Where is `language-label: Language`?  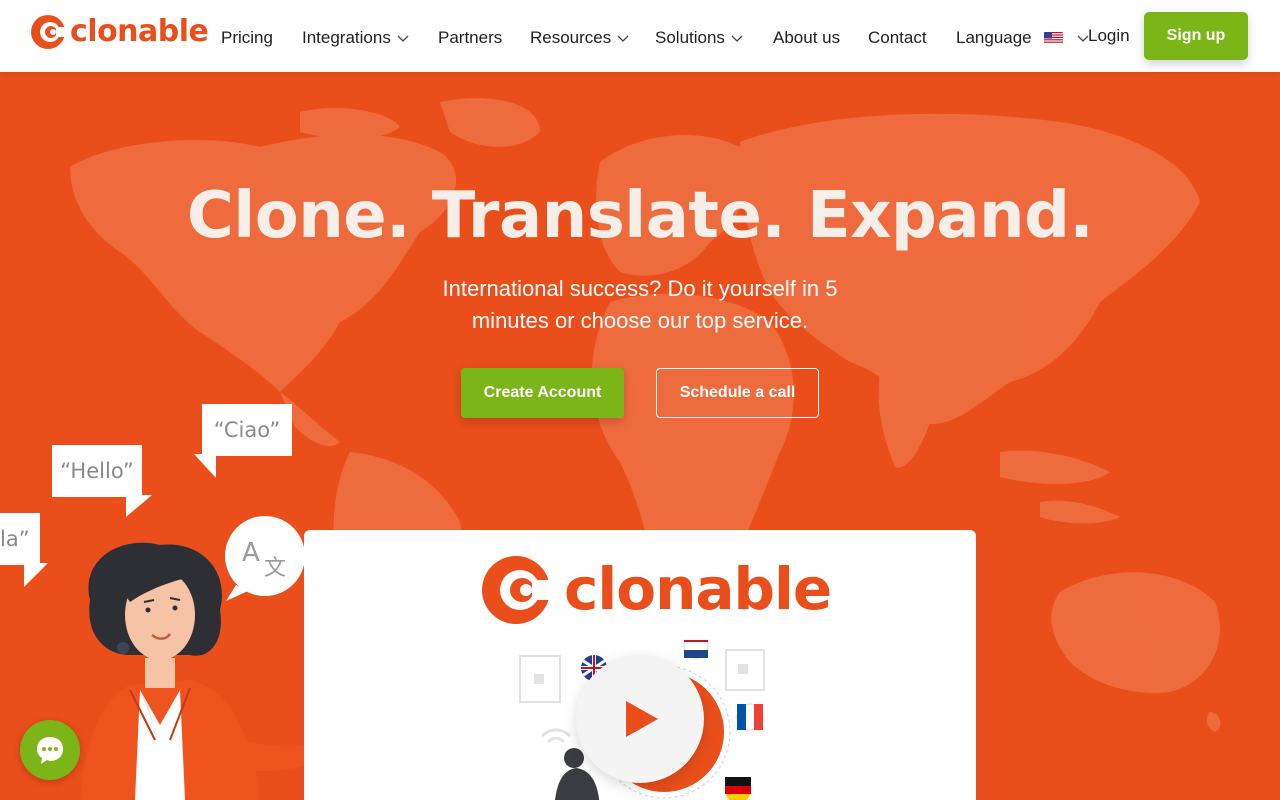
language-label: Language is located at coordinates (994, 37).